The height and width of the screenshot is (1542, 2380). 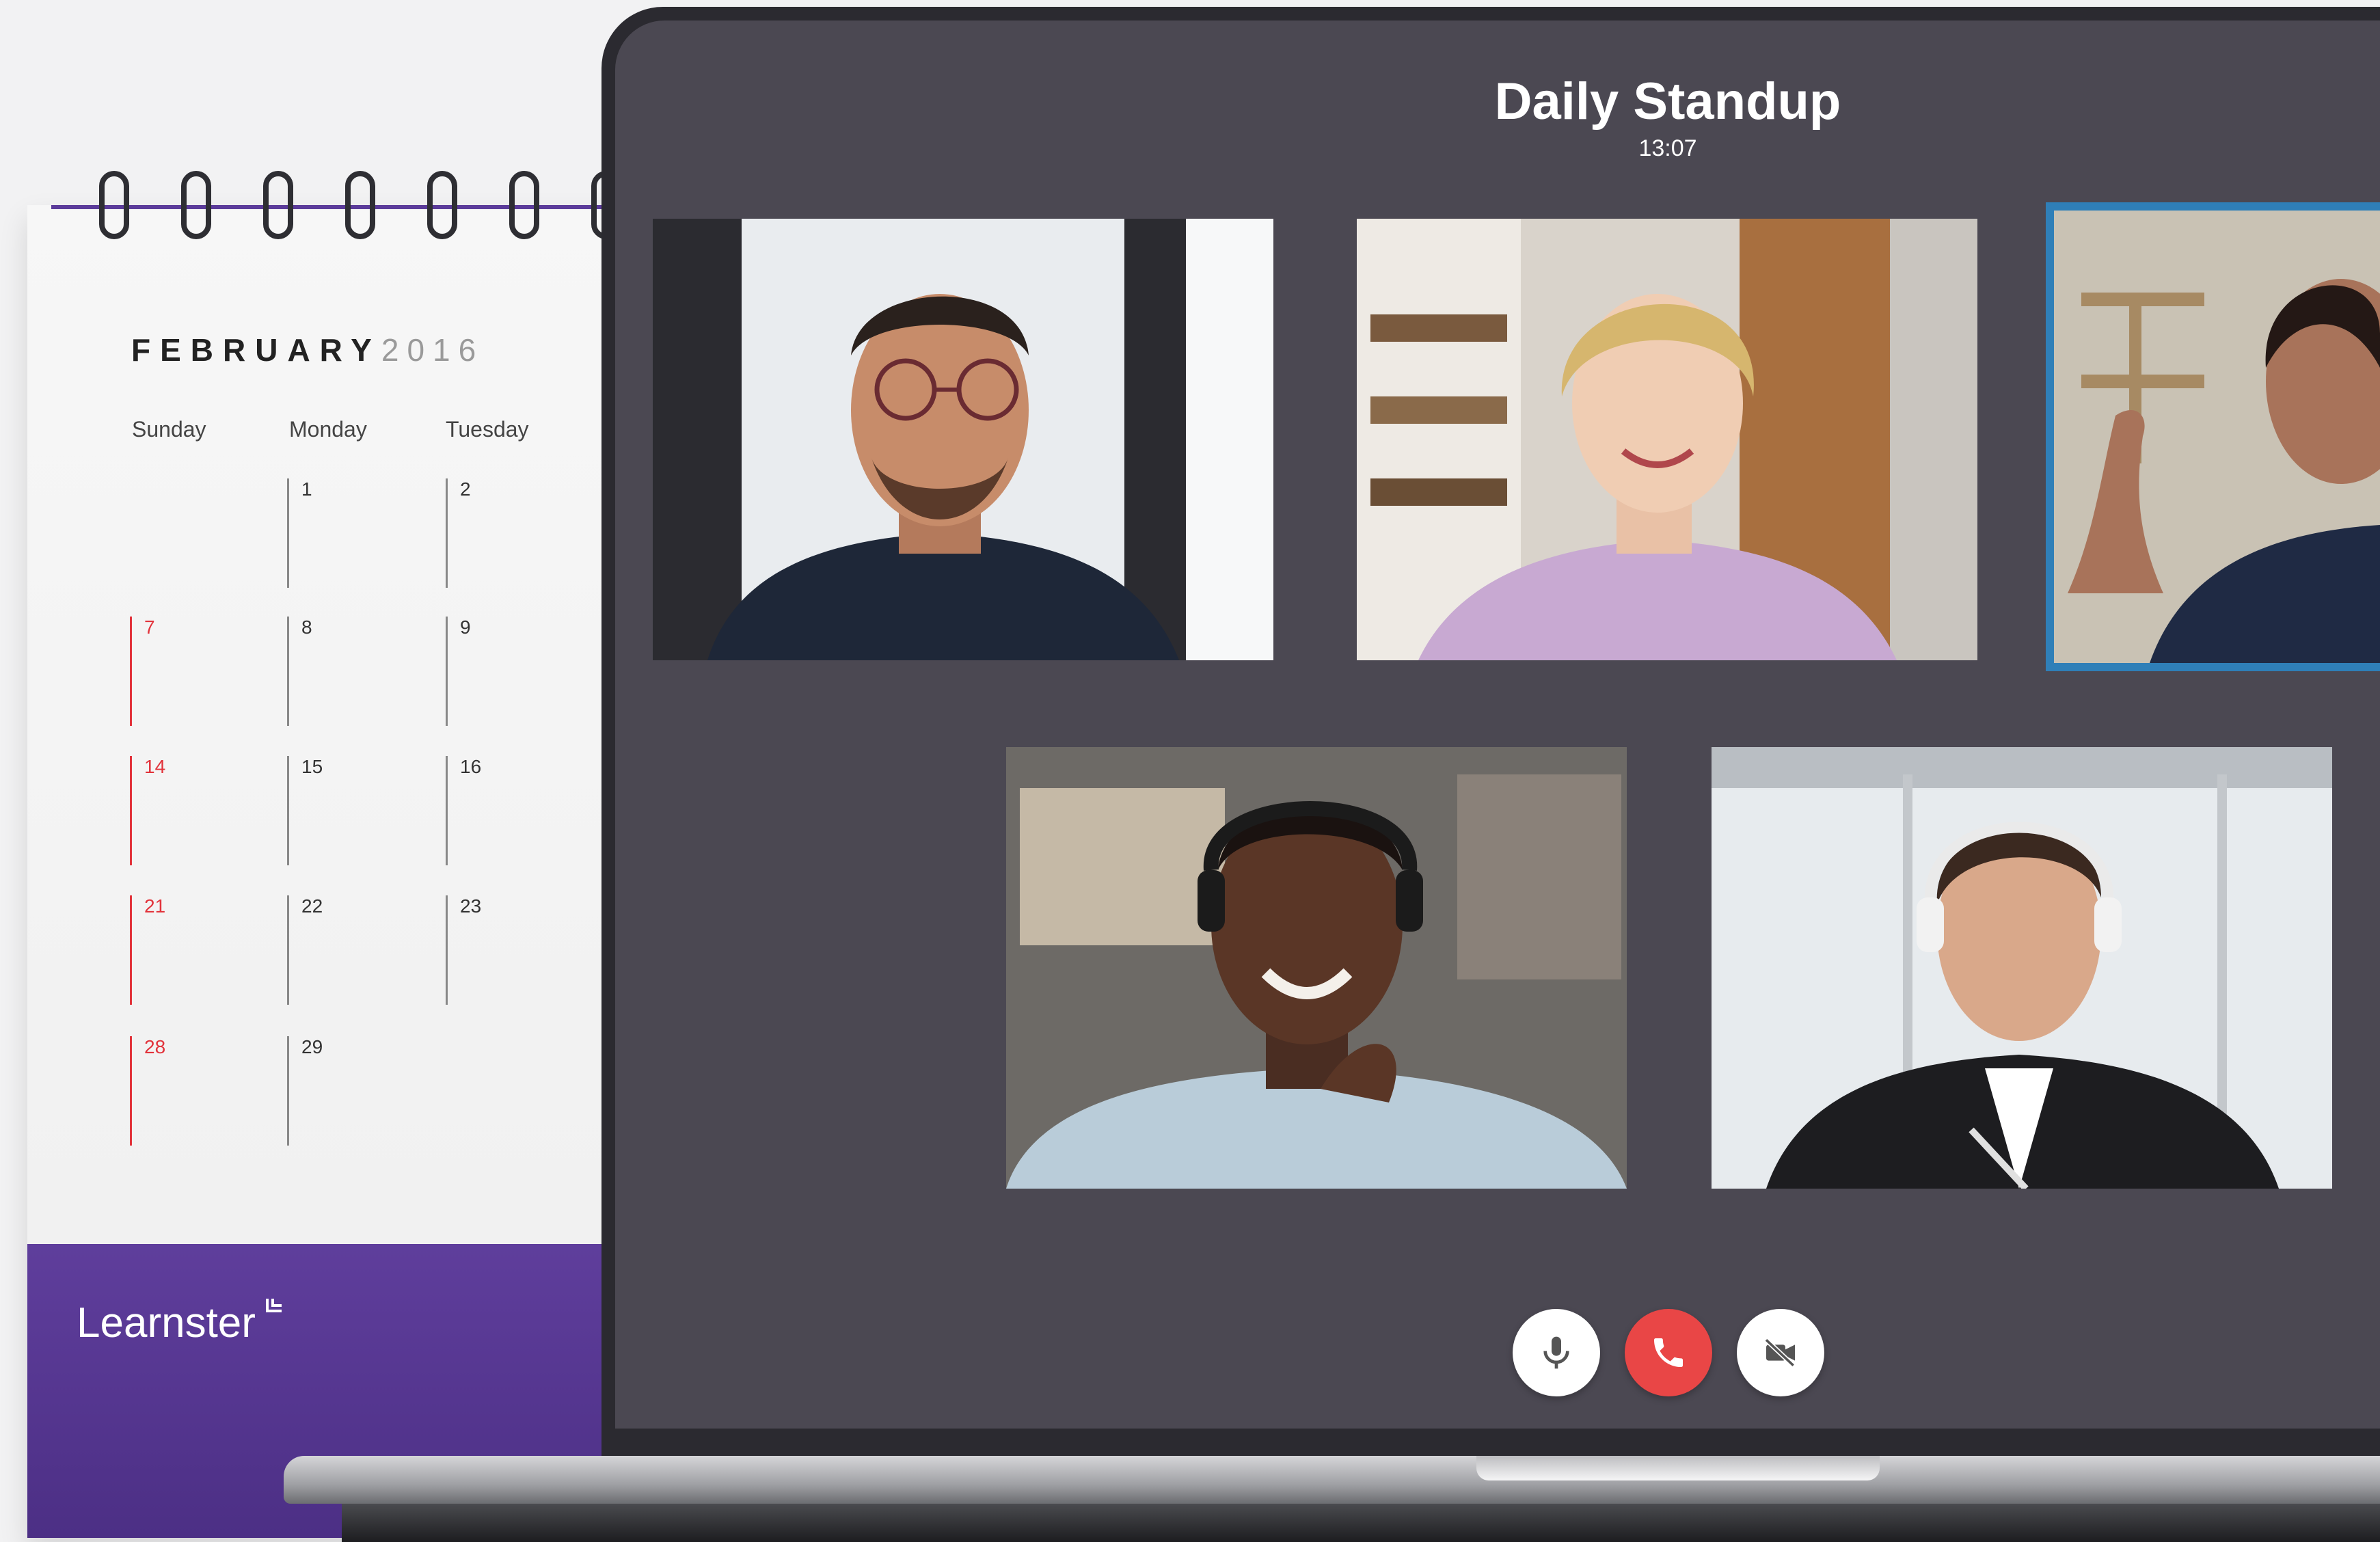 I want to click on brand-logo-text: Learnster, so click(x=166, y=1323).